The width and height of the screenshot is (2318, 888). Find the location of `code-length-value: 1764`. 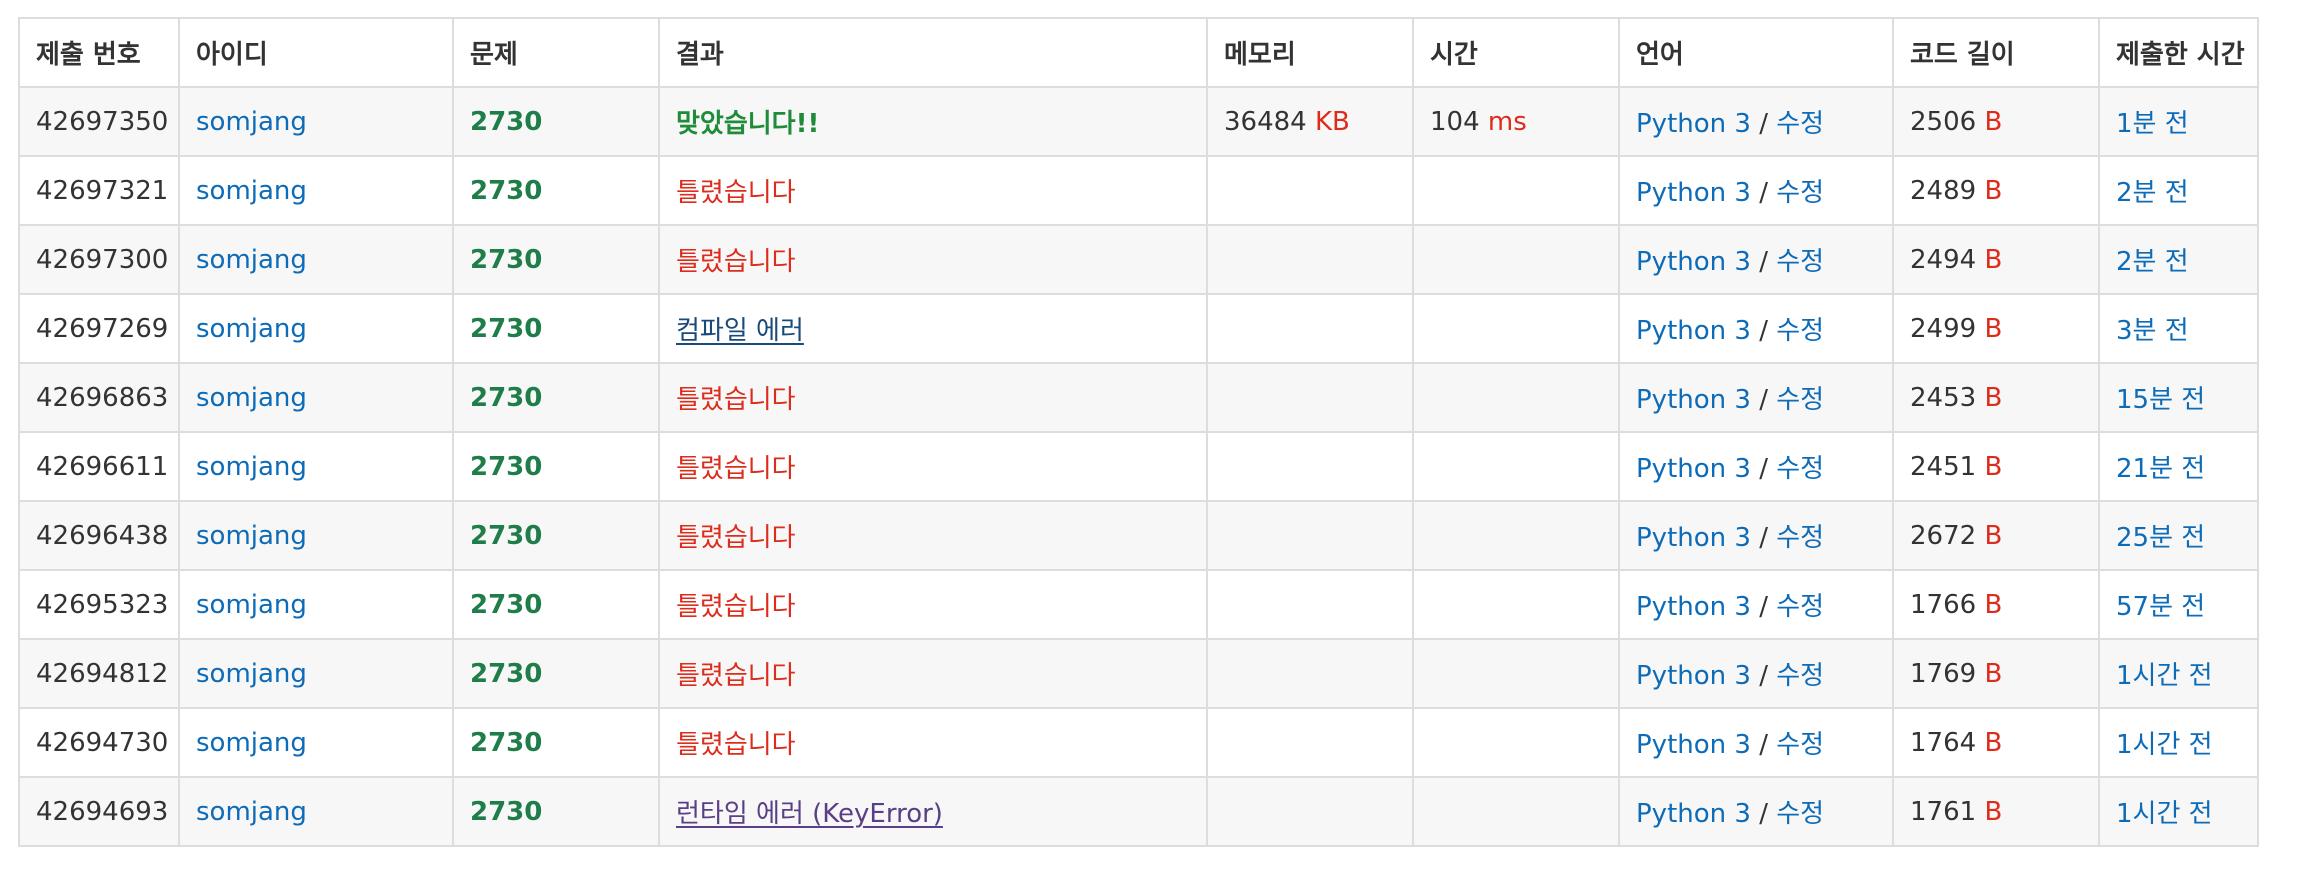

code-length-value: 1764 is located at coordinates (1943, 742).